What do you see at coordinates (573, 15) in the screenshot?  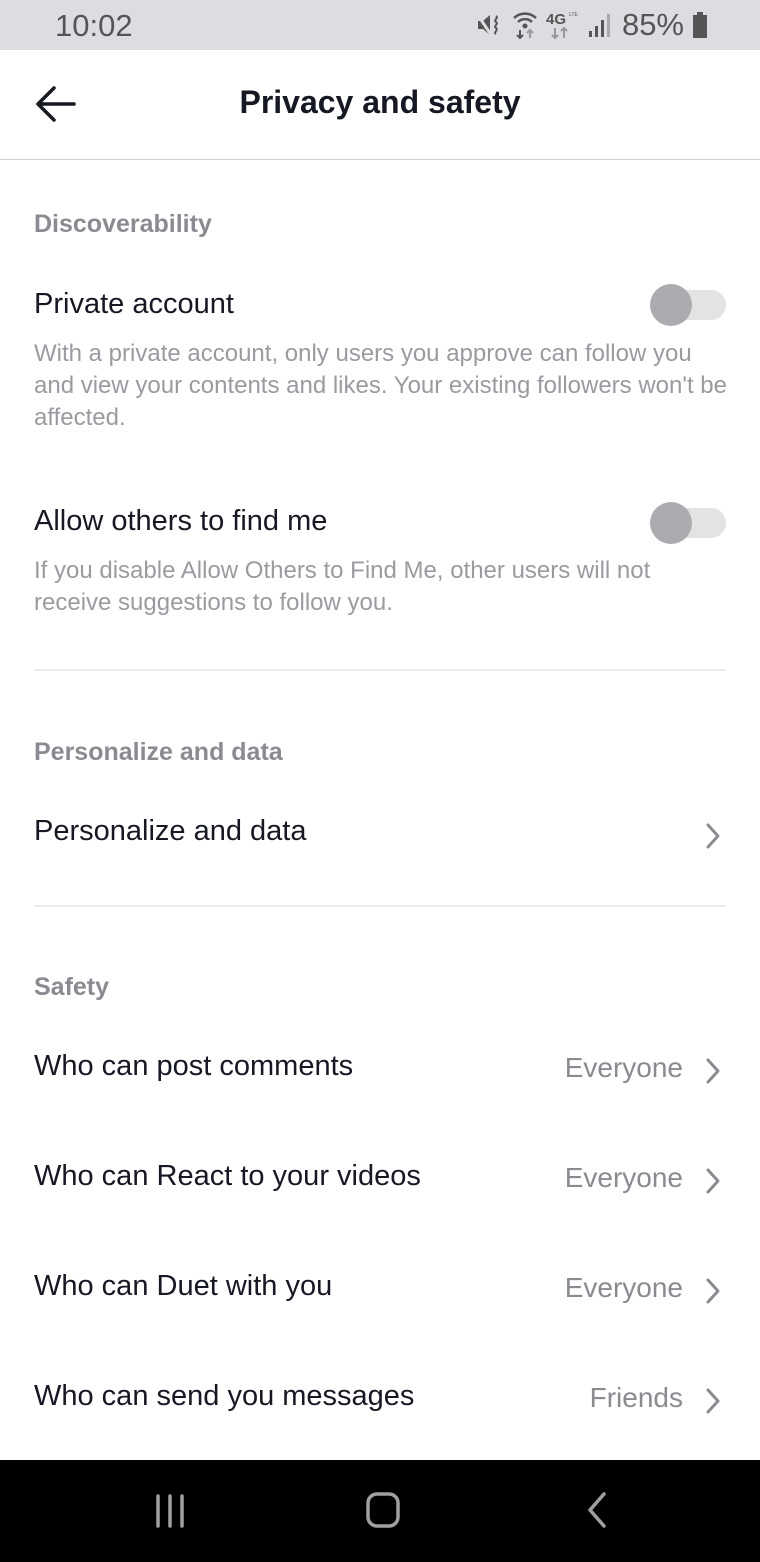 I see `svg-text: LTE` at bounding box center [573, 15].